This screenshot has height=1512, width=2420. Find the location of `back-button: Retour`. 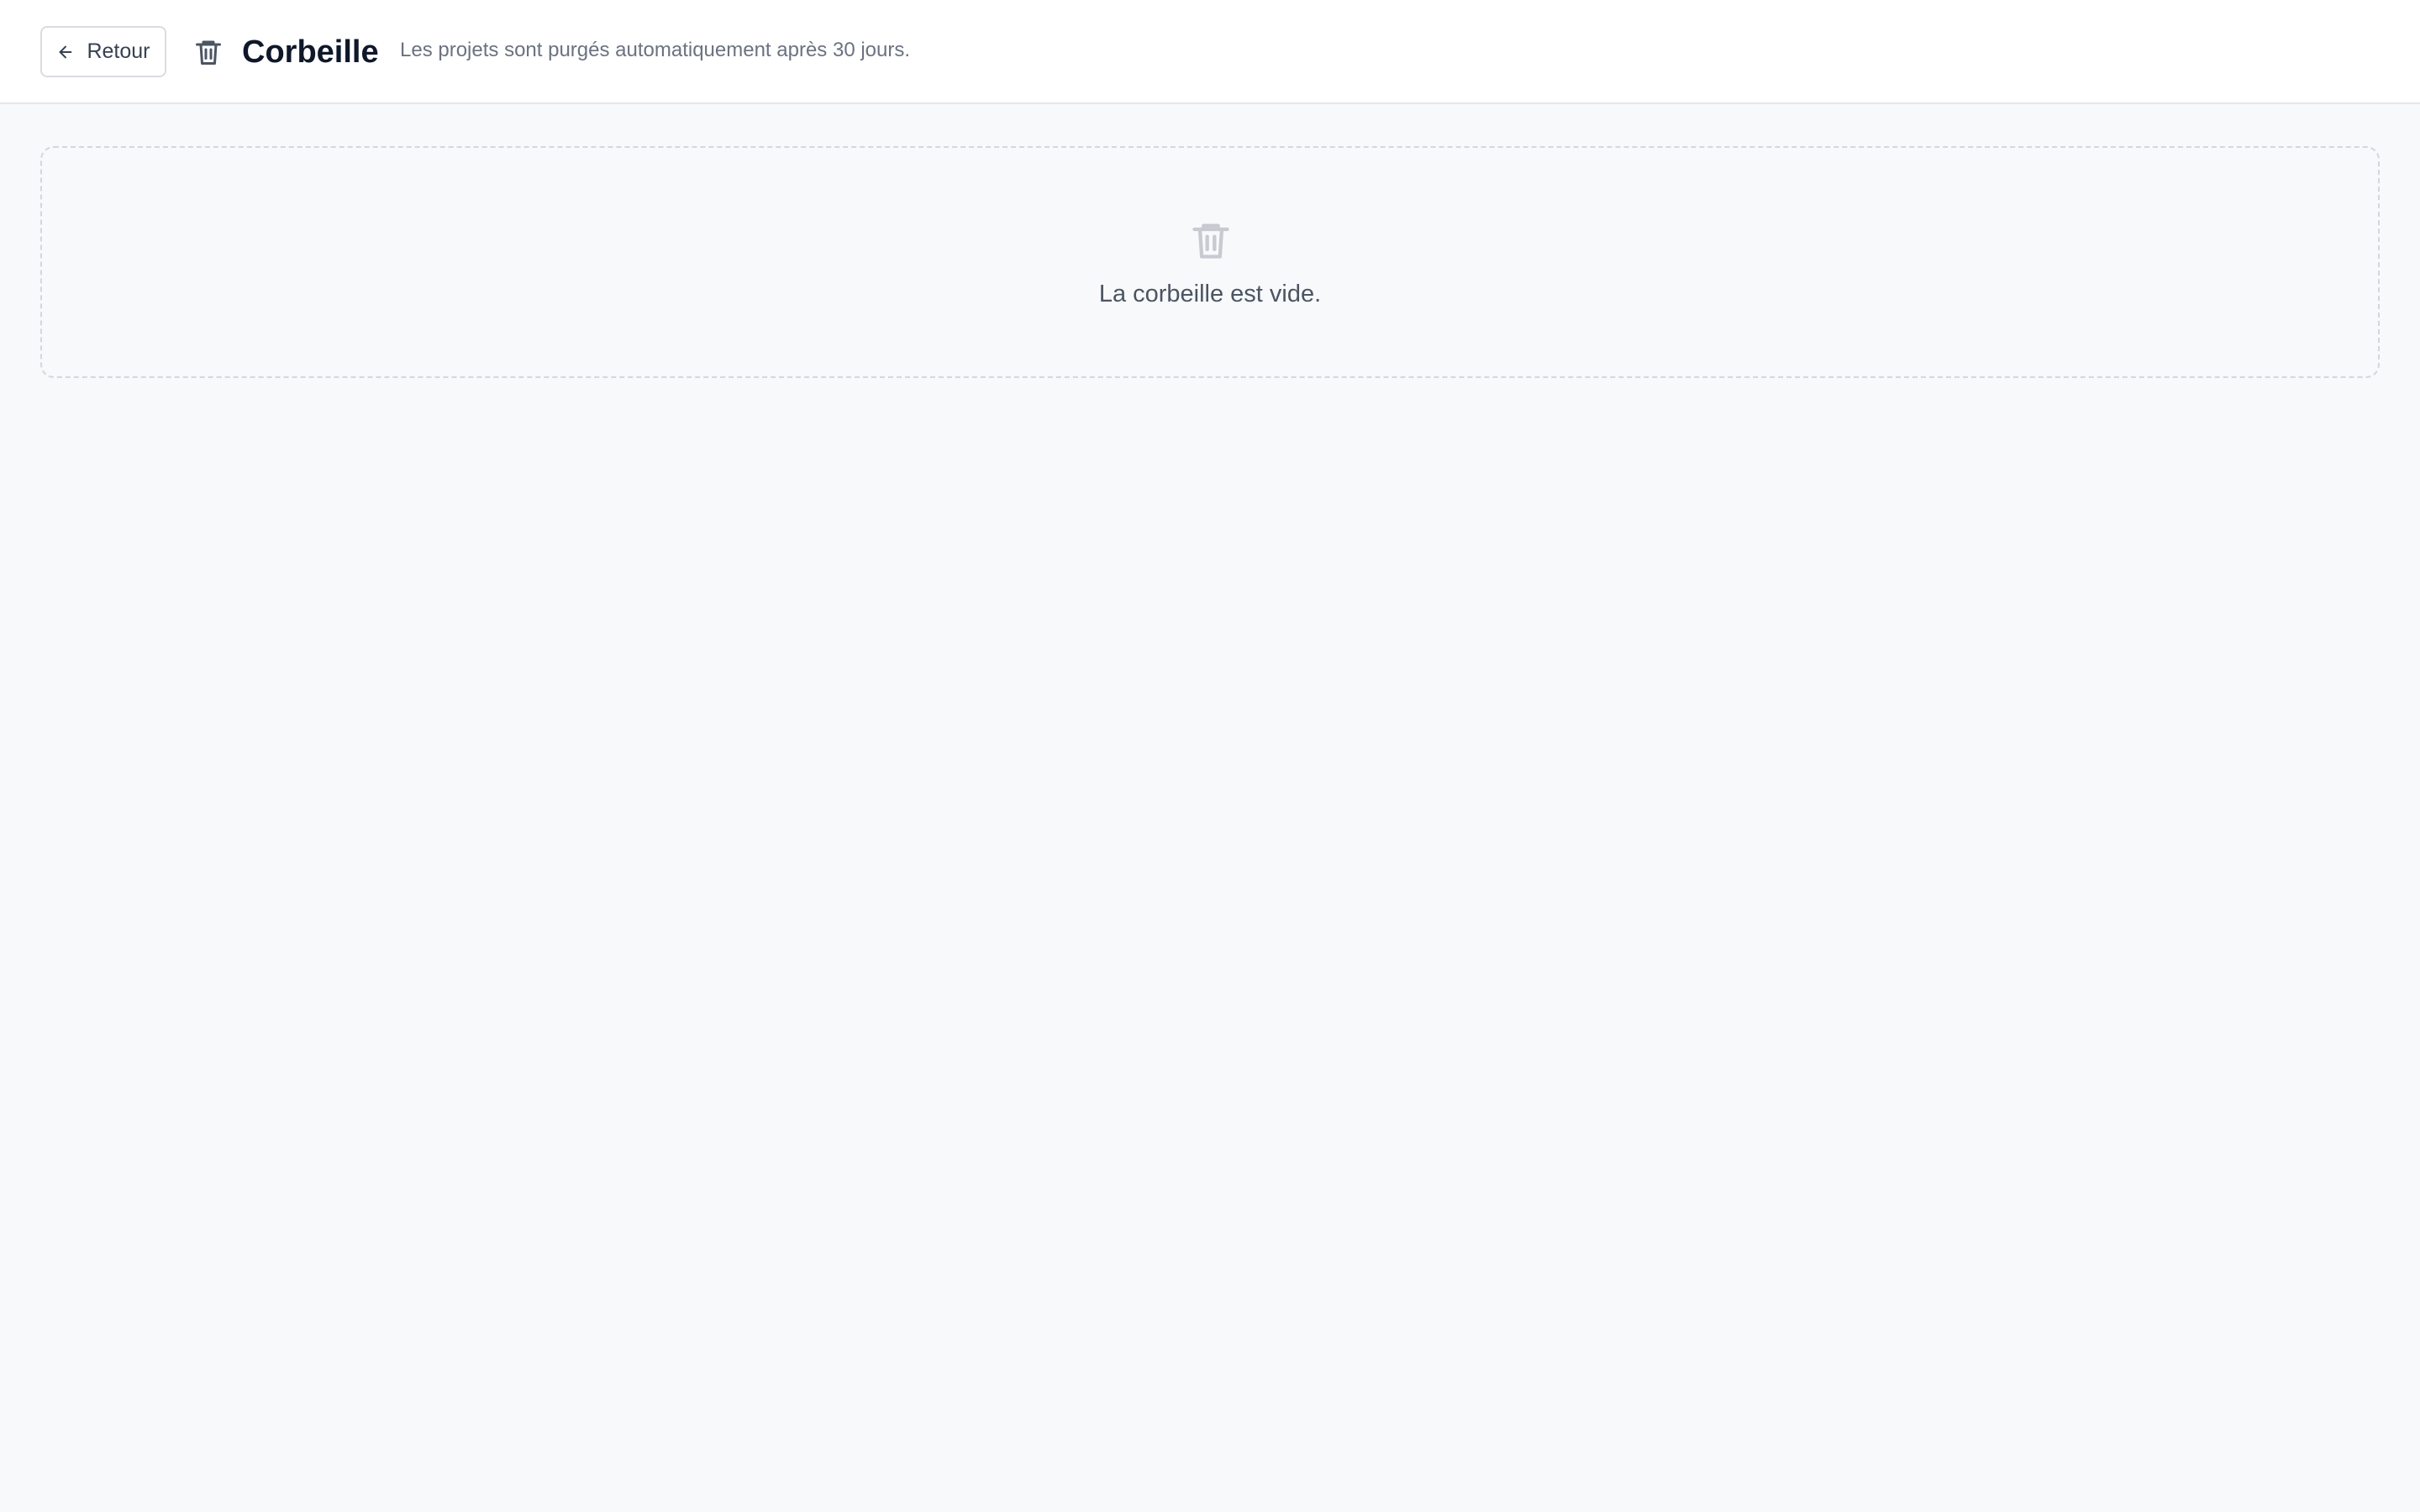

back-button: Retour is located at coordinates (103, 51).